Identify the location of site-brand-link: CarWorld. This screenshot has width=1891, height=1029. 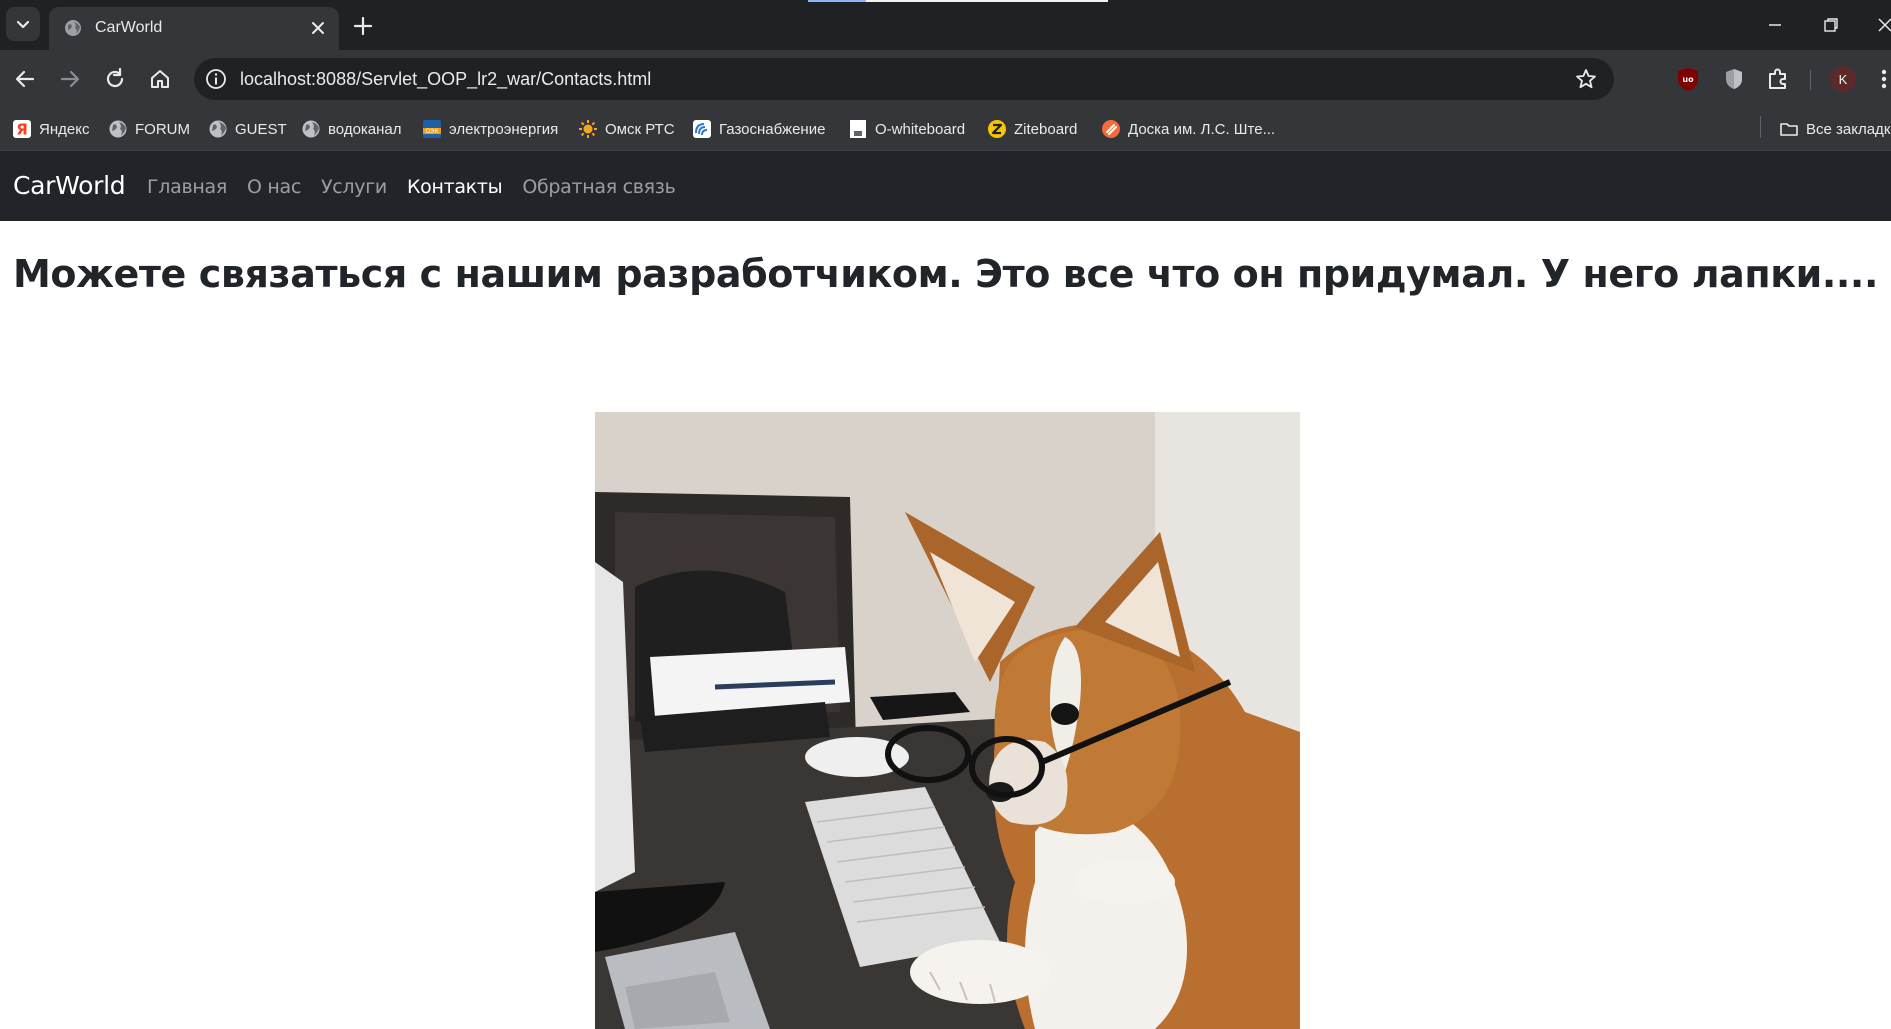
(69, 185).